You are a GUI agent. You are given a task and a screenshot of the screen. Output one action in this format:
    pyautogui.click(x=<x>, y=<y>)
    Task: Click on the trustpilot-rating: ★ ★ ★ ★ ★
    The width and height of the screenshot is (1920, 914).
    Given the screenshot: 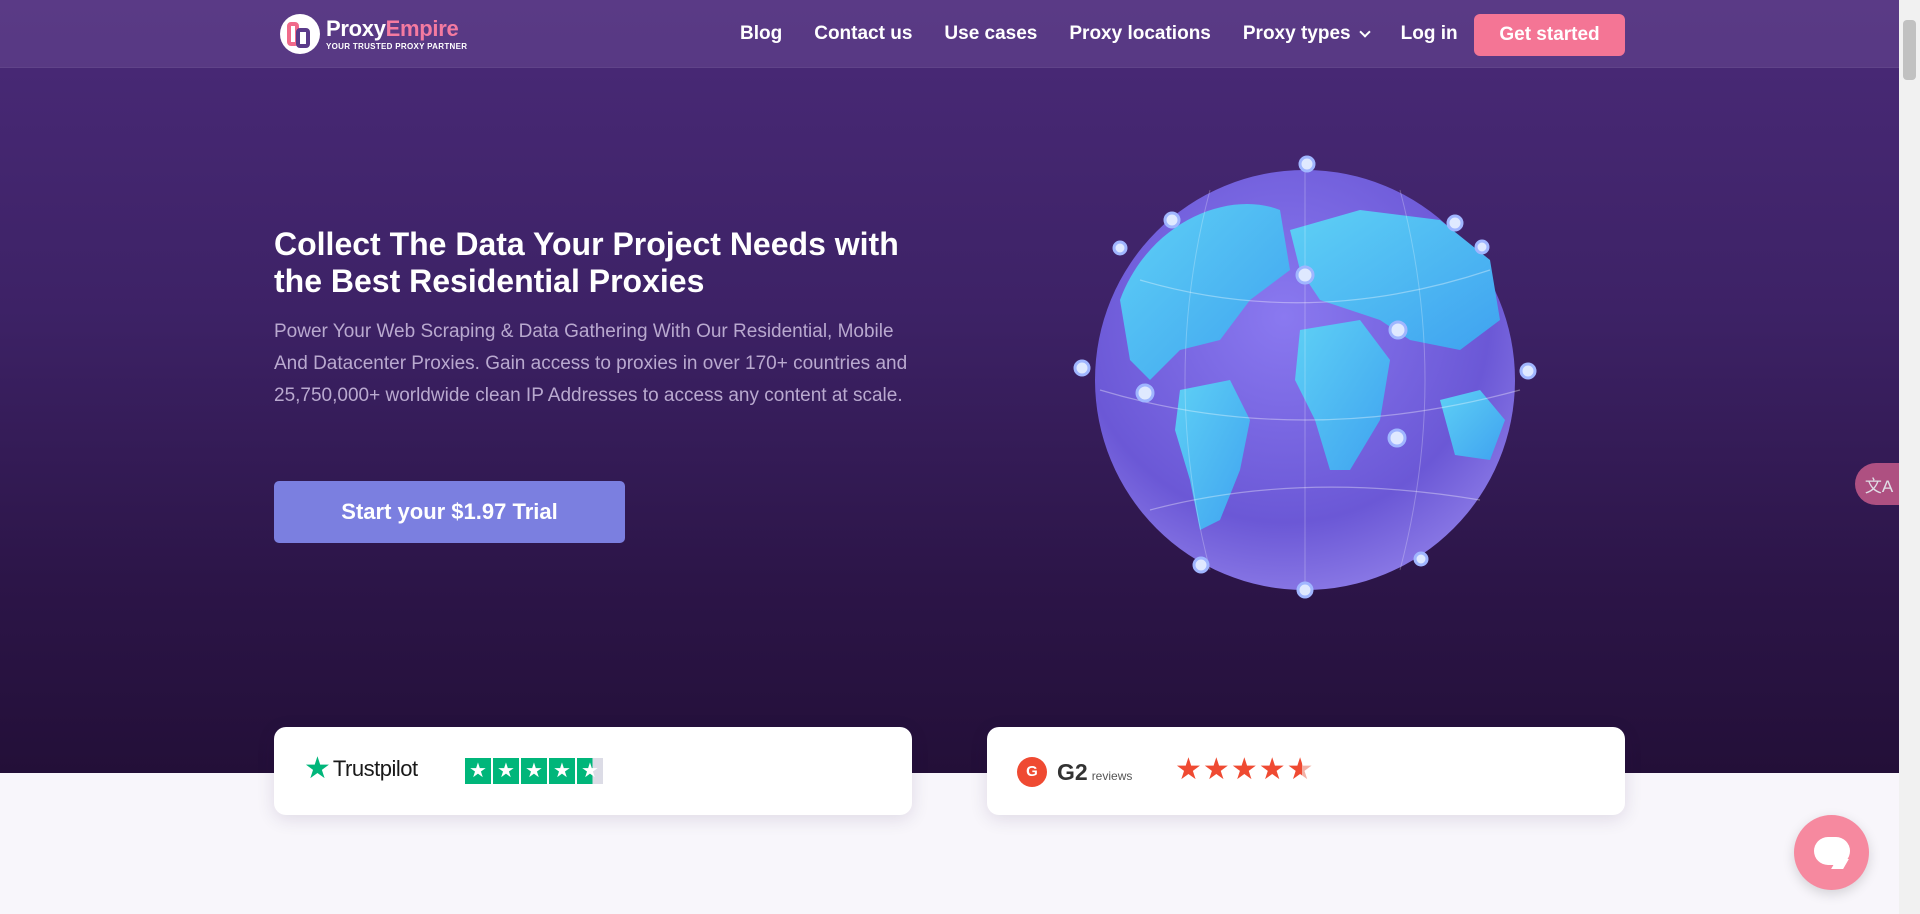 What is the action you would take?
    pyautogui.click(x=535, y=771)
    